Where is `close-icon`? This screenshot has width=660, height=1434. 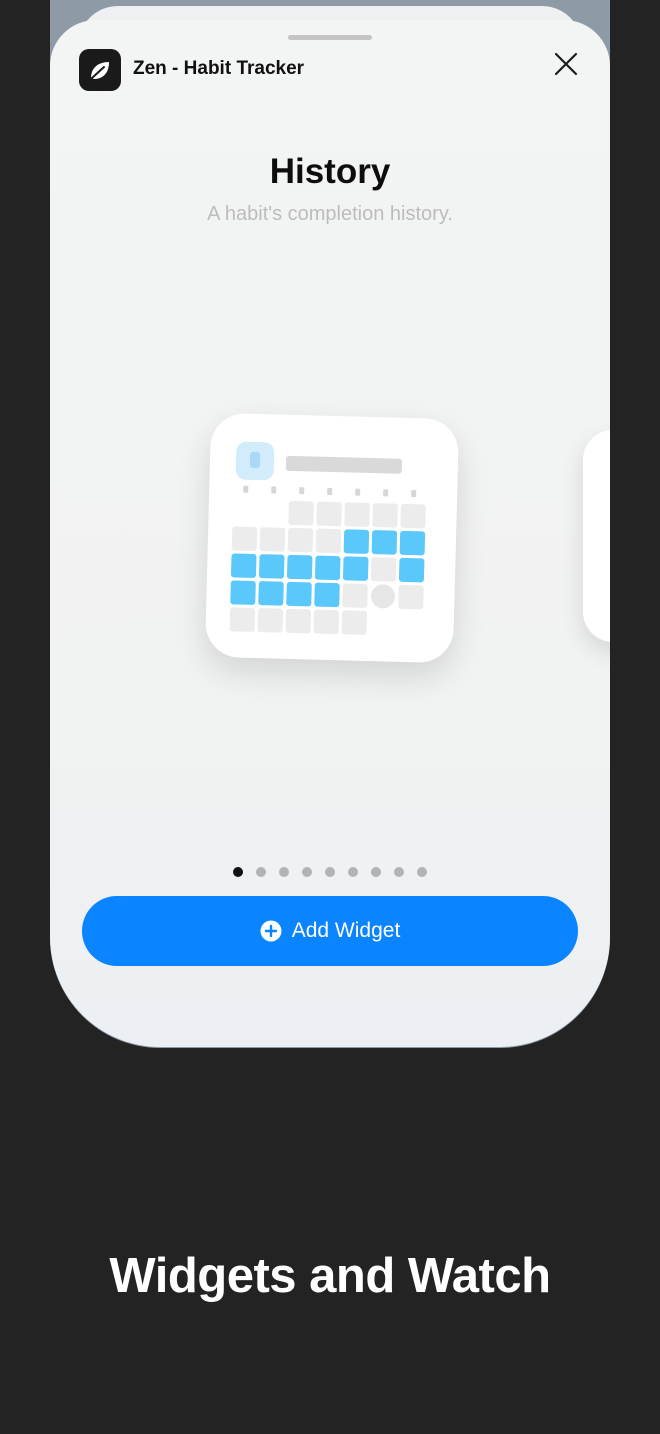 close-icon is located at coordinates (566, 64).